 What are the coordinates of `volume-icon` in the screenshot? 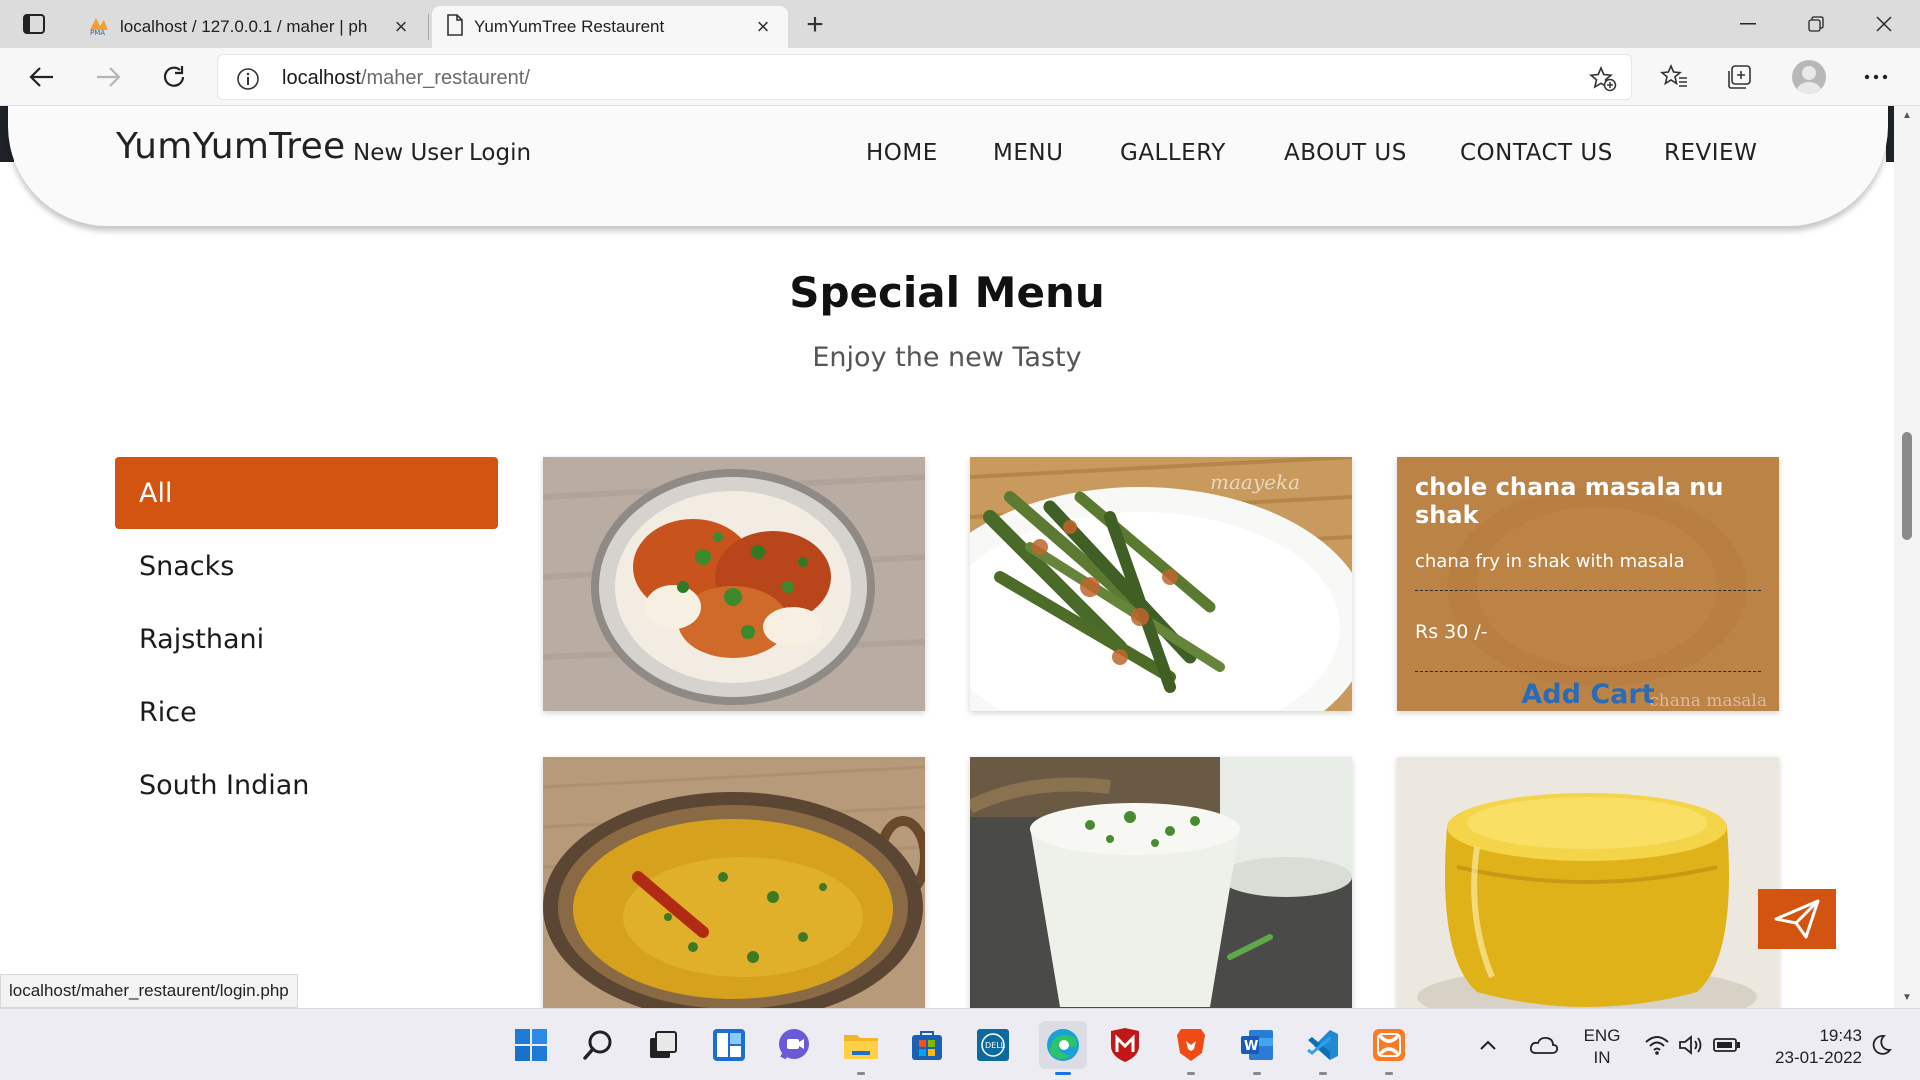 It's located at (1691, 1045).